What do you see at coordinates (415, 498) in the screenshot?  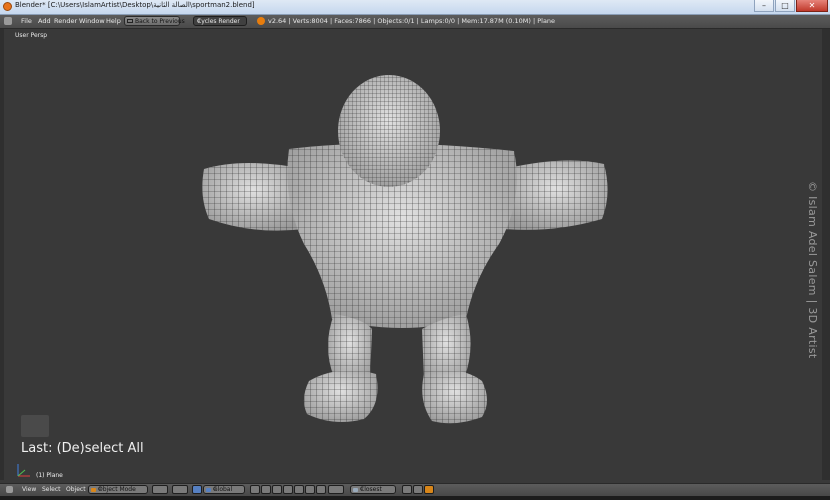 I see `window-bottom-edge` at bounding box center [415, 498].